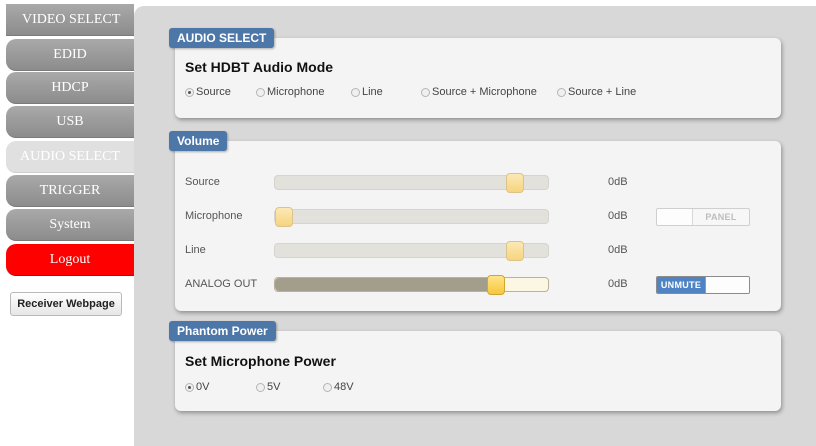  What do you see at coordinates (195, 250) in the screenshot?
I see `volume-label-line: Line` at bounding box center [195, 250].